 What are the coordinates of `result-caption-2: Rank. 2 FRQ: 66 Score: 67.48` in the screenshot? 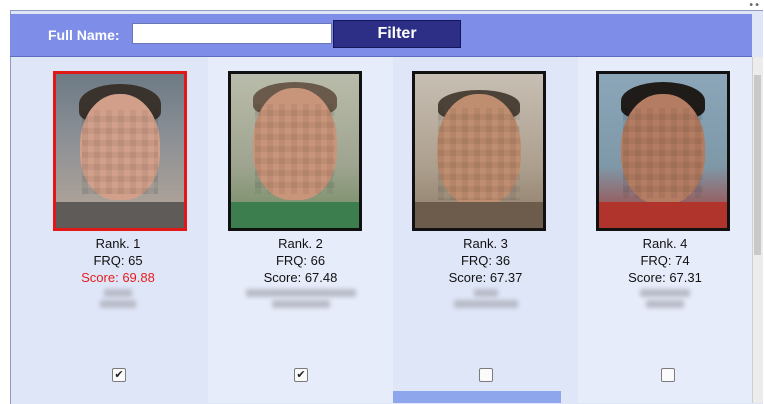 It's located at (300, 271).